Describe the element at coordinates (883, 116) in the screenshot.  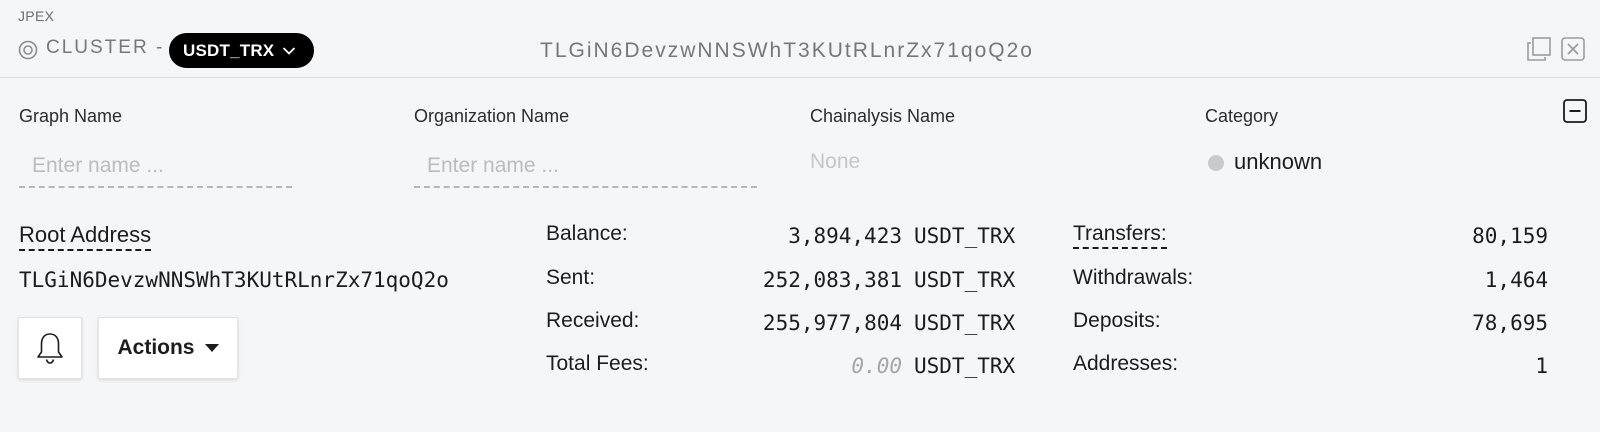
I see `chainalysis-name-label: Chainalysis Name` at that location.